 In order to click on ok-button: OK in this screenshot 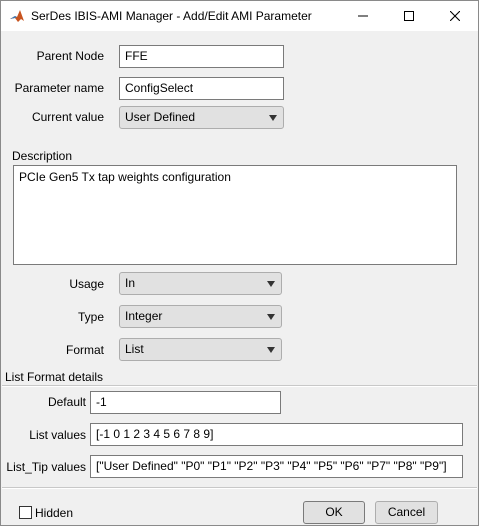, I will do `click(334, 512)`.